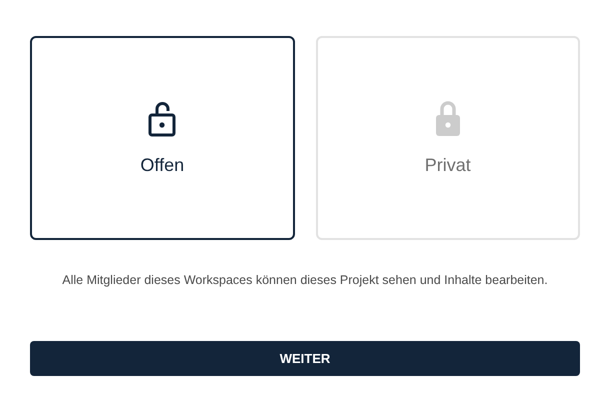  What do you see at coordinates (305, 358) in the screenshot?
I see `next-button: WEITER` at bounding box center [305, 358].